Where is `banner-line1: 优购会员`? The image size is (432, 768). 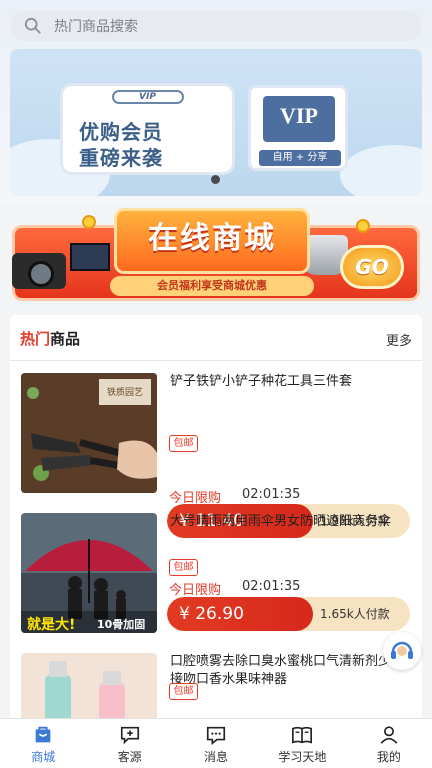
banner-line1: 优购会员 is located at coordinates (121, 132).